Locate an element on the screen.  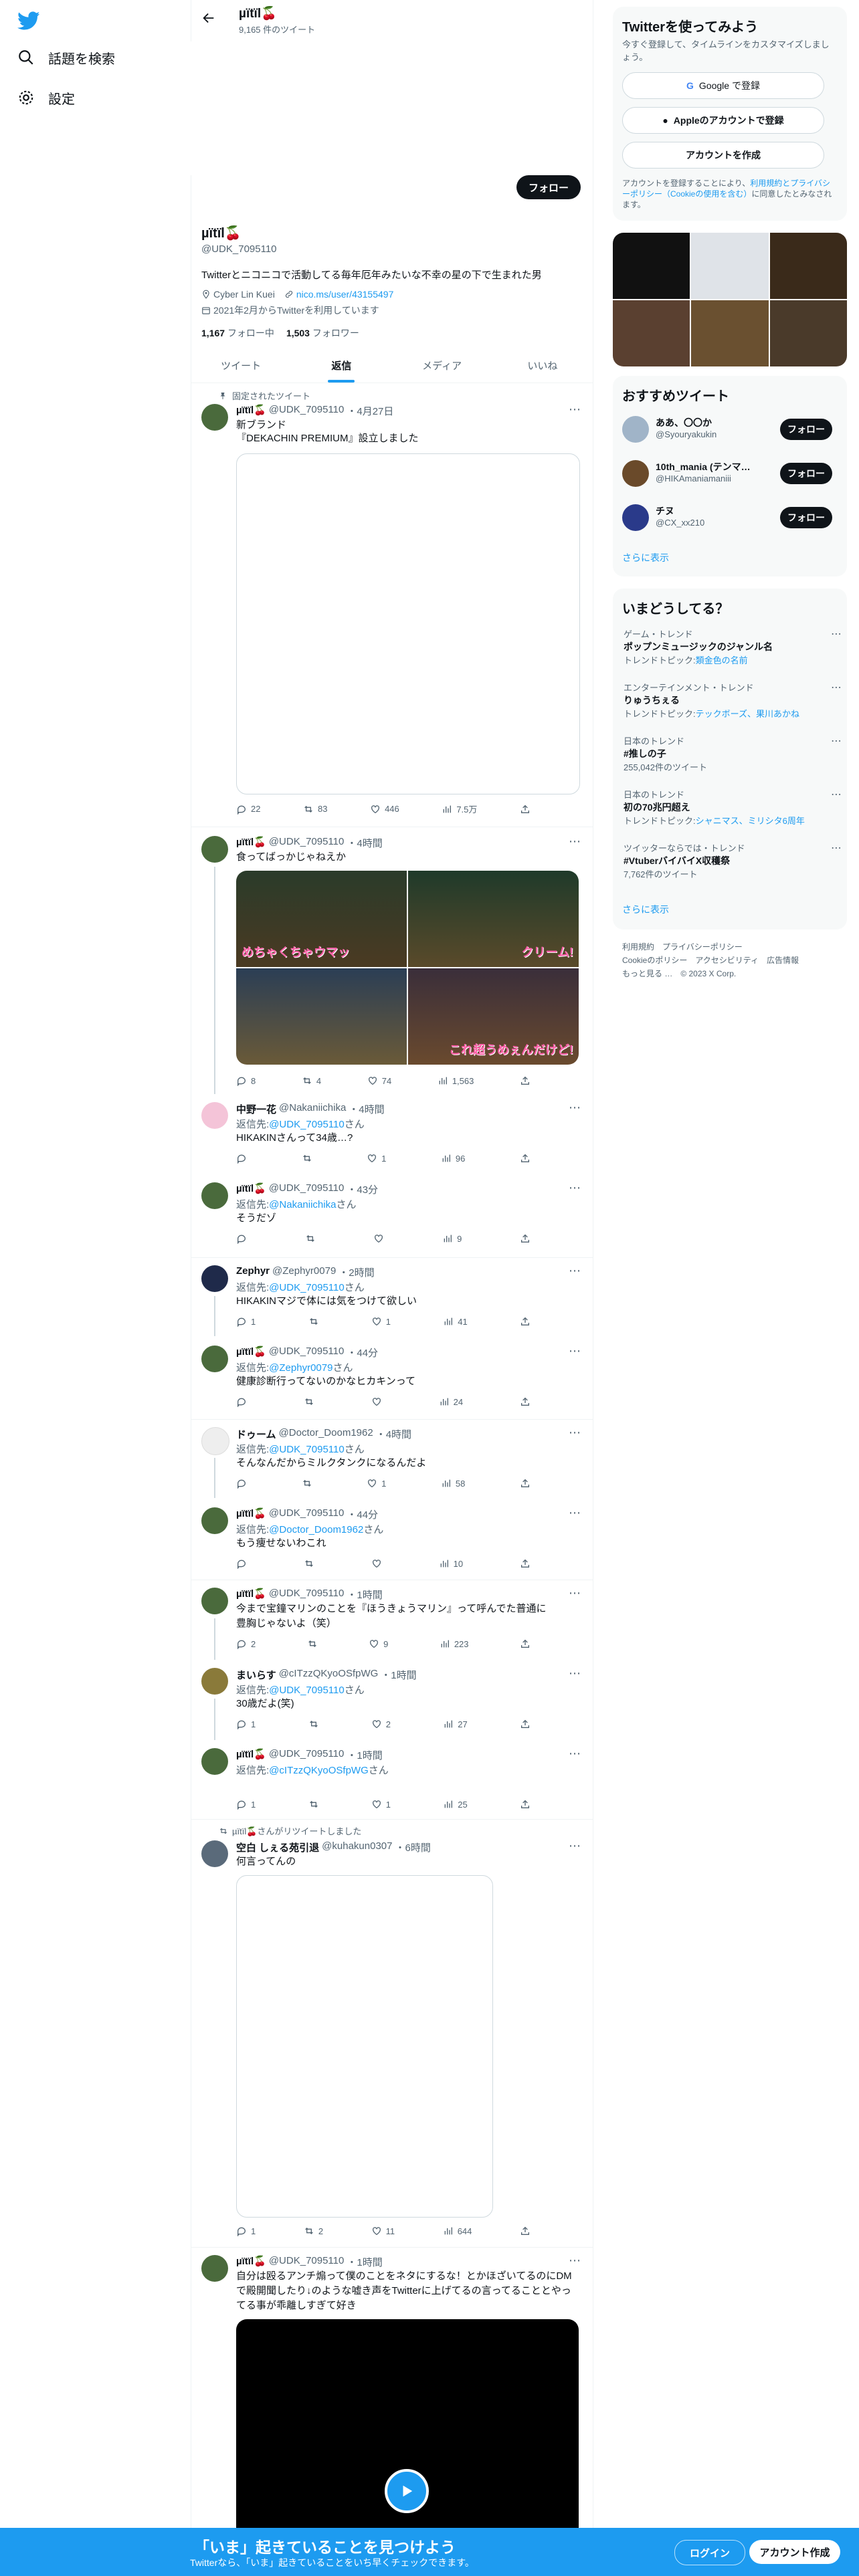
media-image: めちゃくちゃウマッ is located at coordinates (321, 919).